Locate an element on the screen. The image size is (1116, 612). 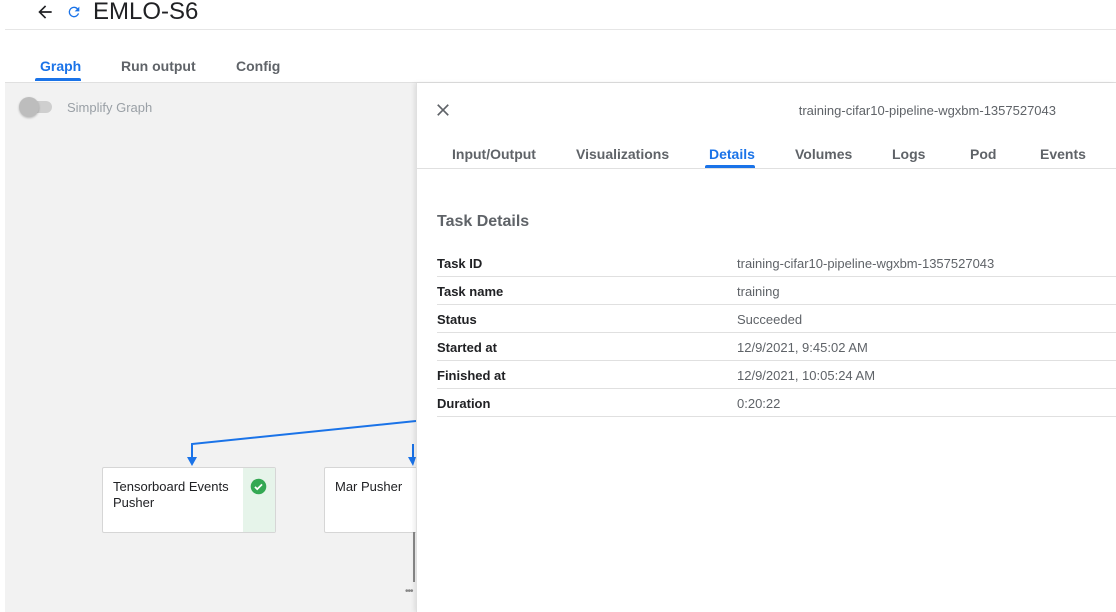
detail-key: Task ID is located at coordinates (460, 263).